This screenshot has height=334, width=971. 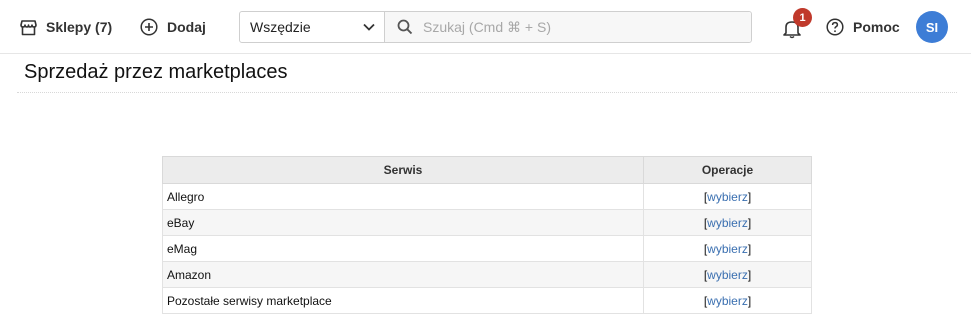 What do you see at coordinates (405, 27) in the screenshot?
I see `search-icon` at bounding box center [405, 27].